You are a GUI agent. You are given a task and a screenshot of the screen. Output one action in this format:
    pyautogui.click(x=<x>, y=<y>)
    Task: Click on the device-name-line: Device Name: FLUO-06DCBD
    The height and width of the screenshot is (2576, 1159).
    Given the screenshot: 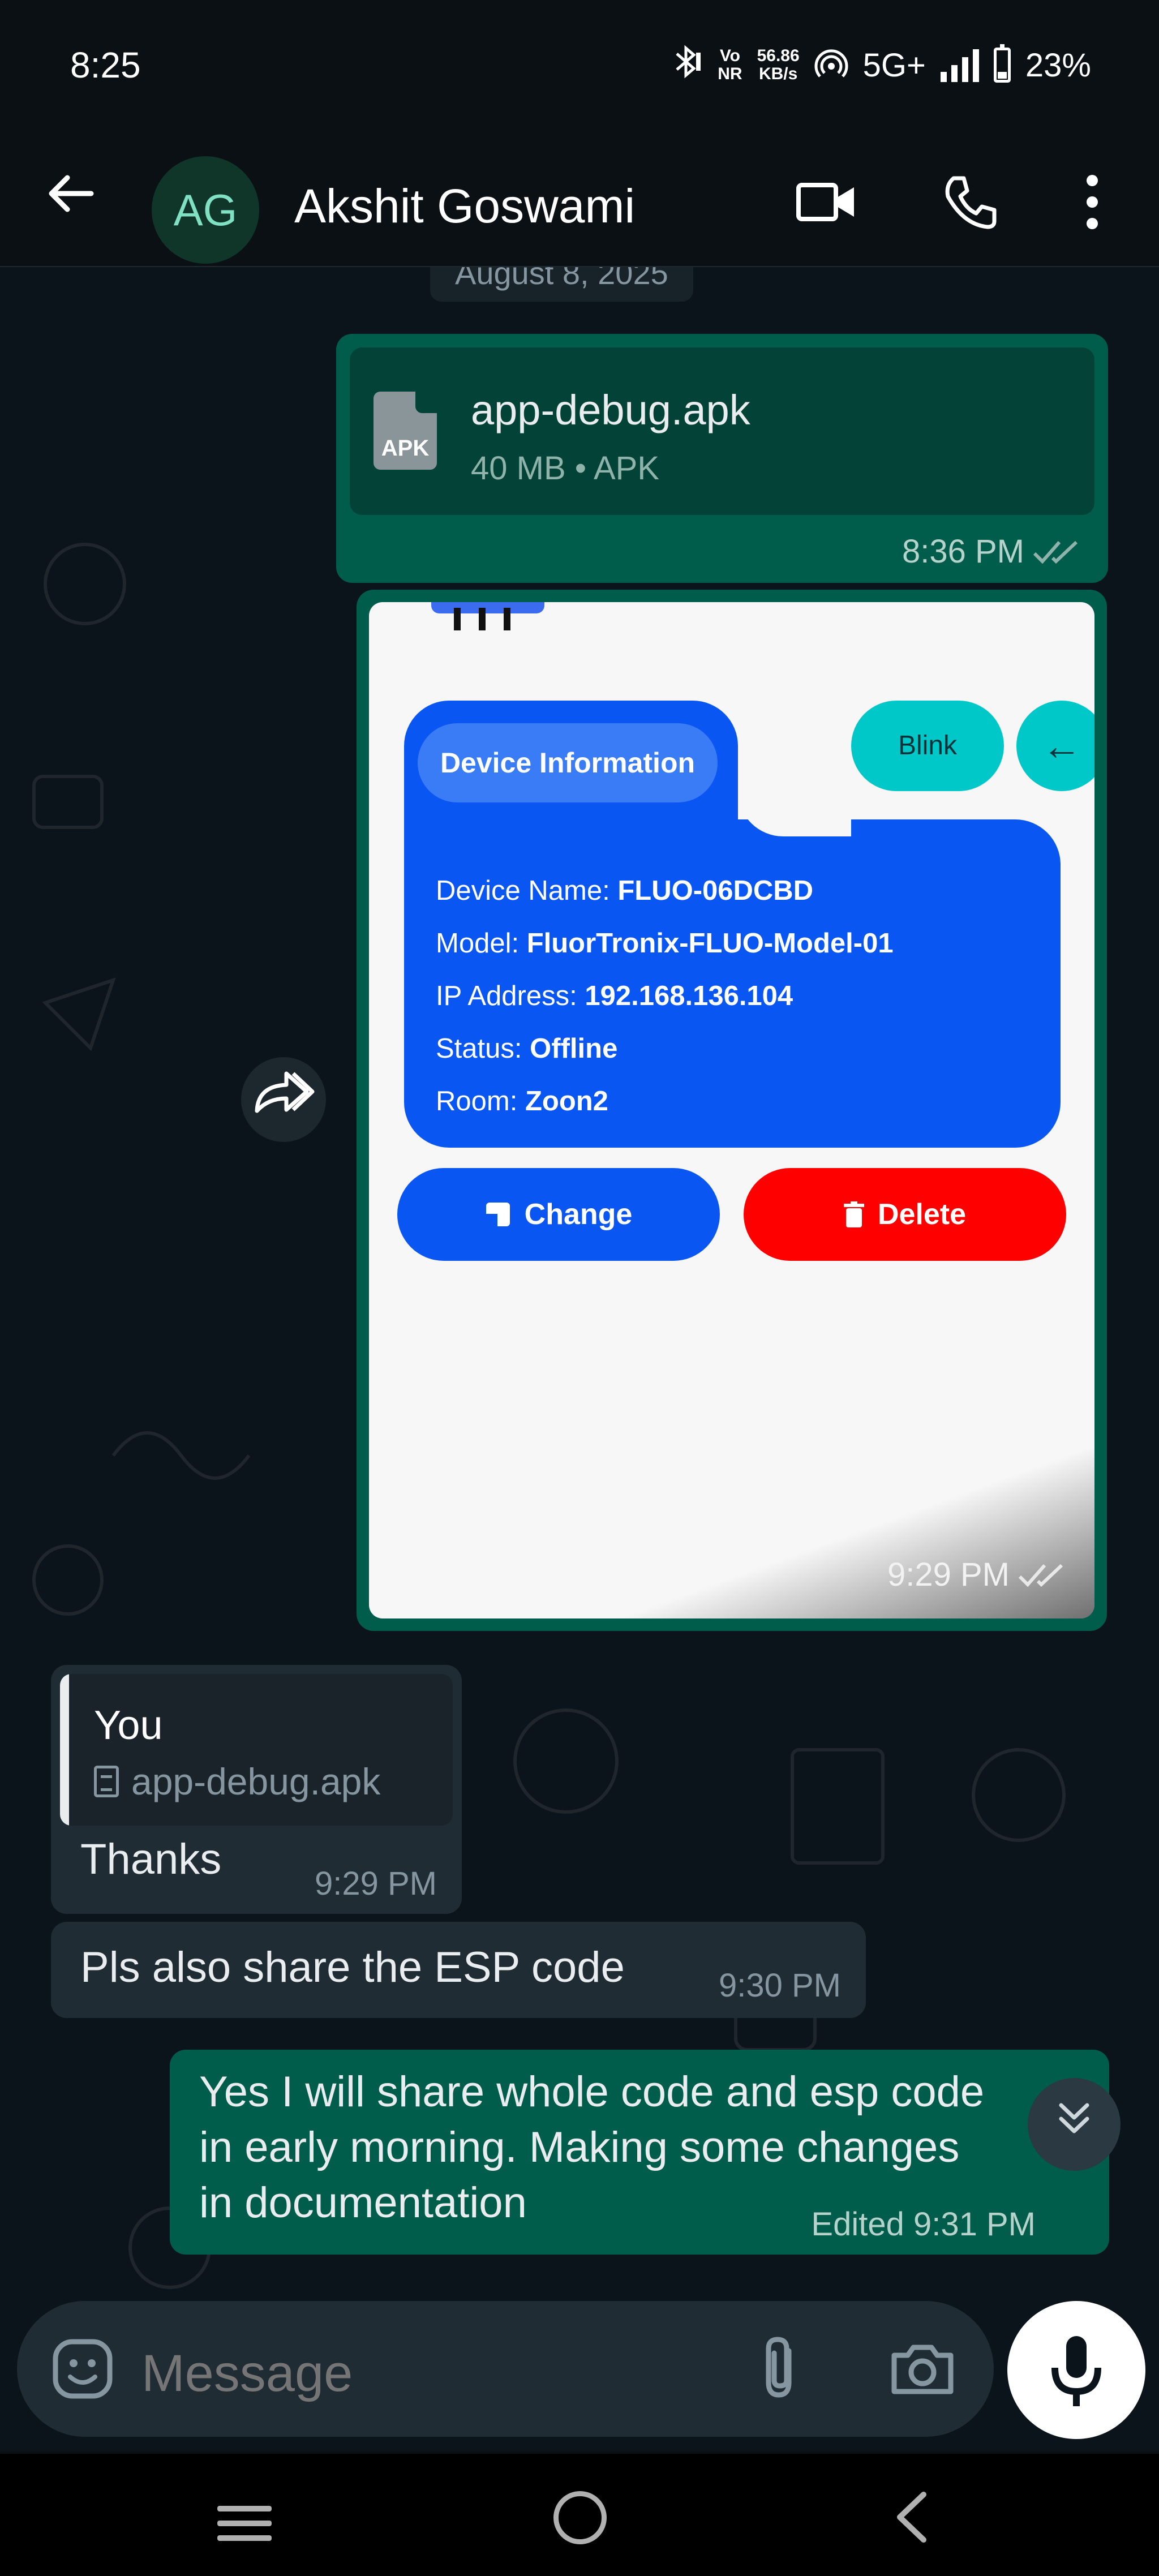 What is the action you would take?
    pyautogui.click(x=665, y=891)
    